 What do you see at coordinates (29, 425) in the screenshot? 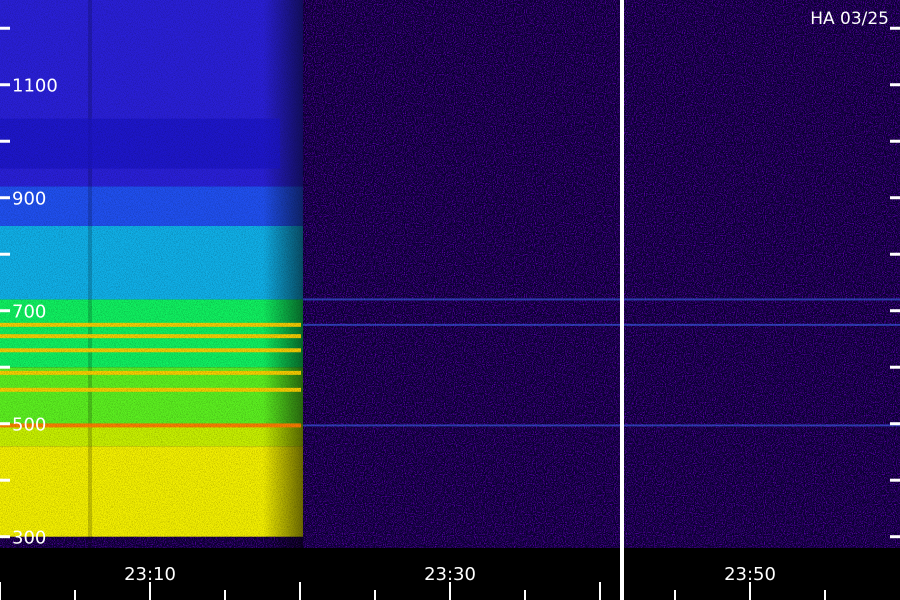
I see `ytick-label: 500` at bounding box center [29, 425].